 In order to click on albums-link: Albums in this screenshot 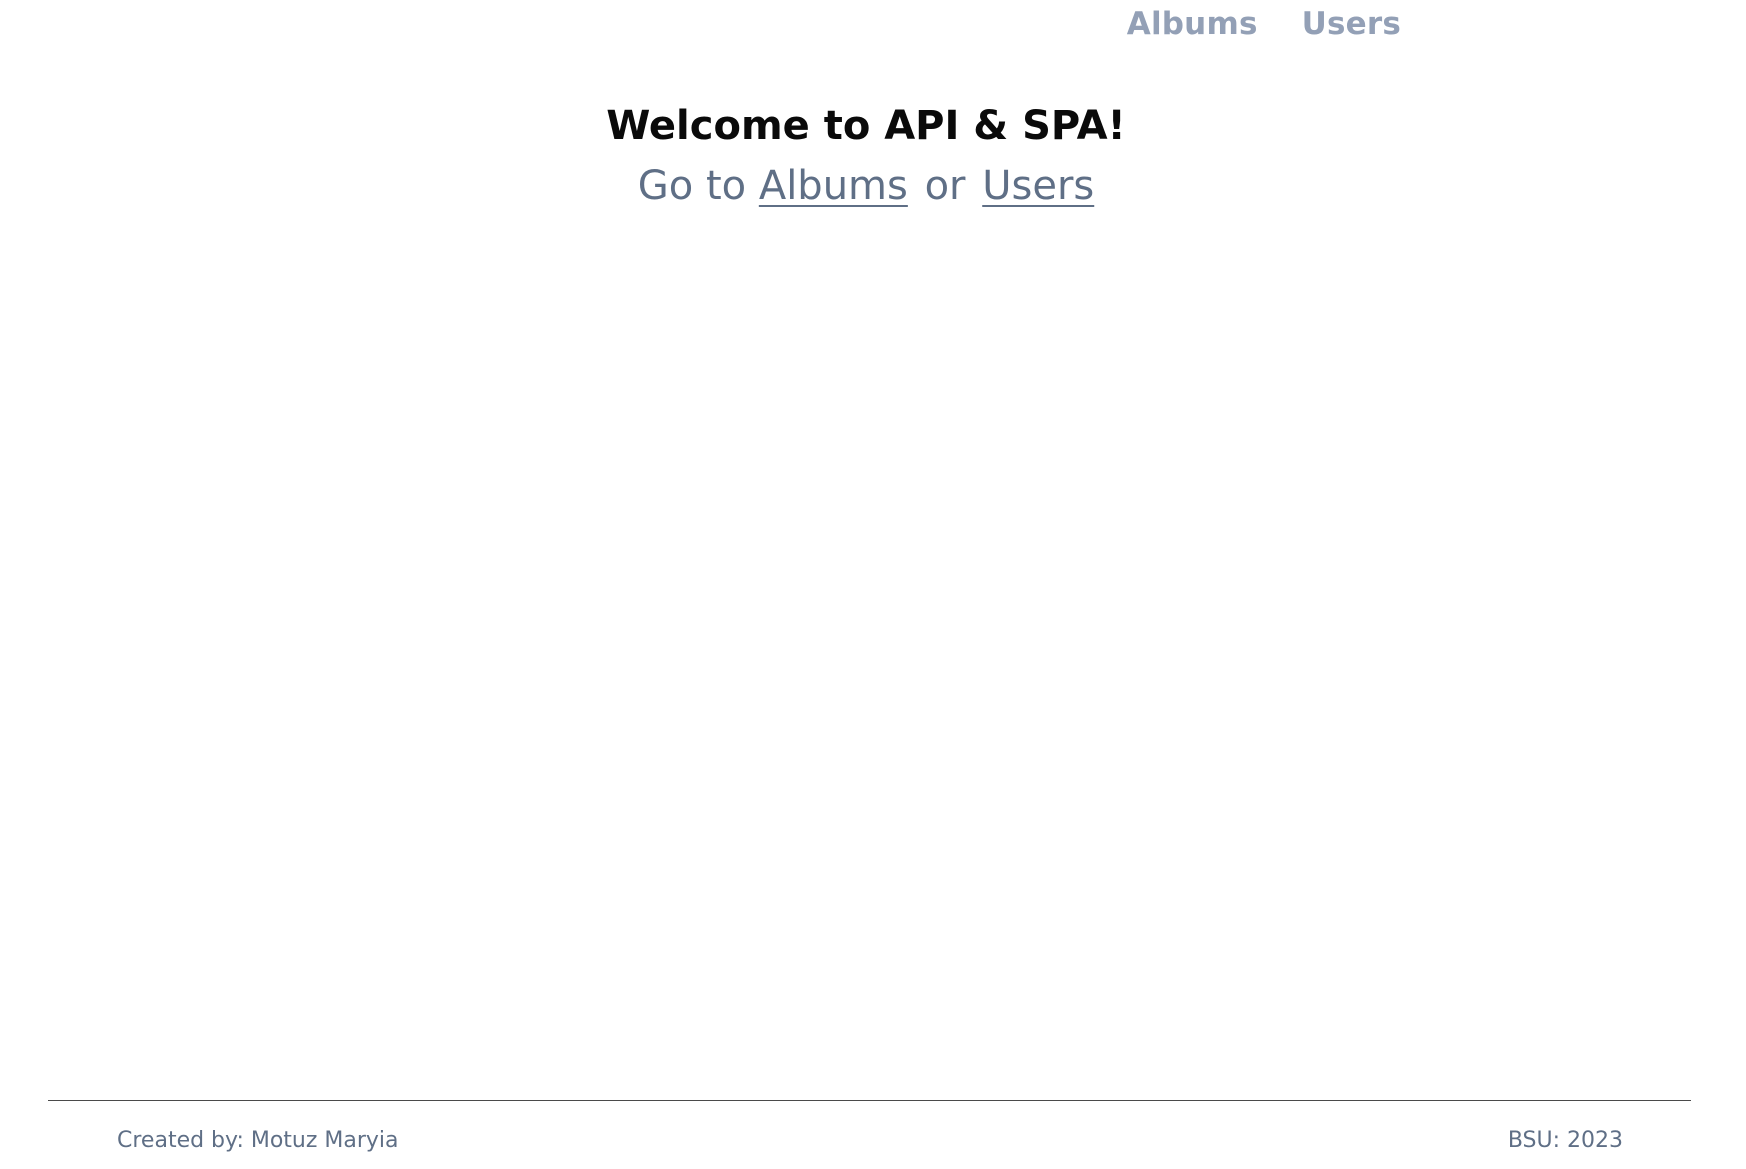, I will do `click(833, 186)`.